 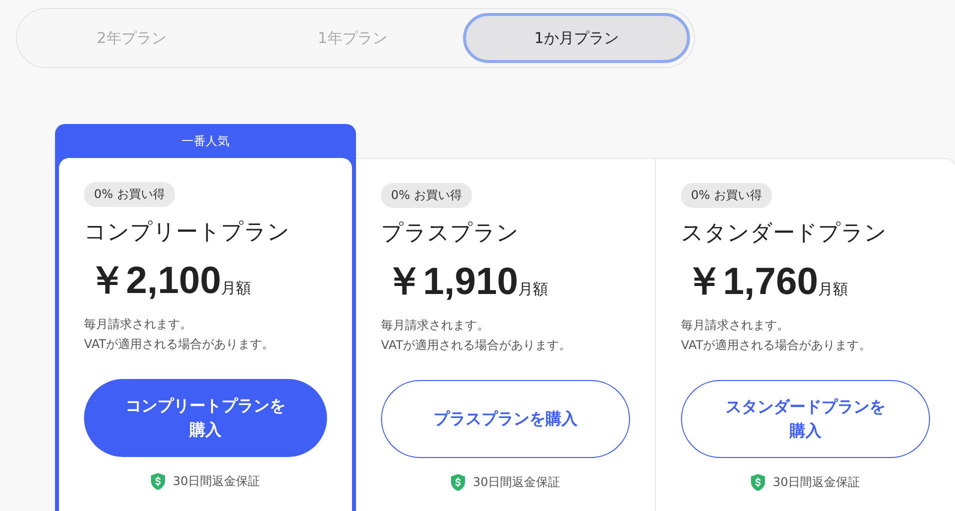 I want to click on buy-button: スタンダードプランを購入, so click(x=805, y=419).